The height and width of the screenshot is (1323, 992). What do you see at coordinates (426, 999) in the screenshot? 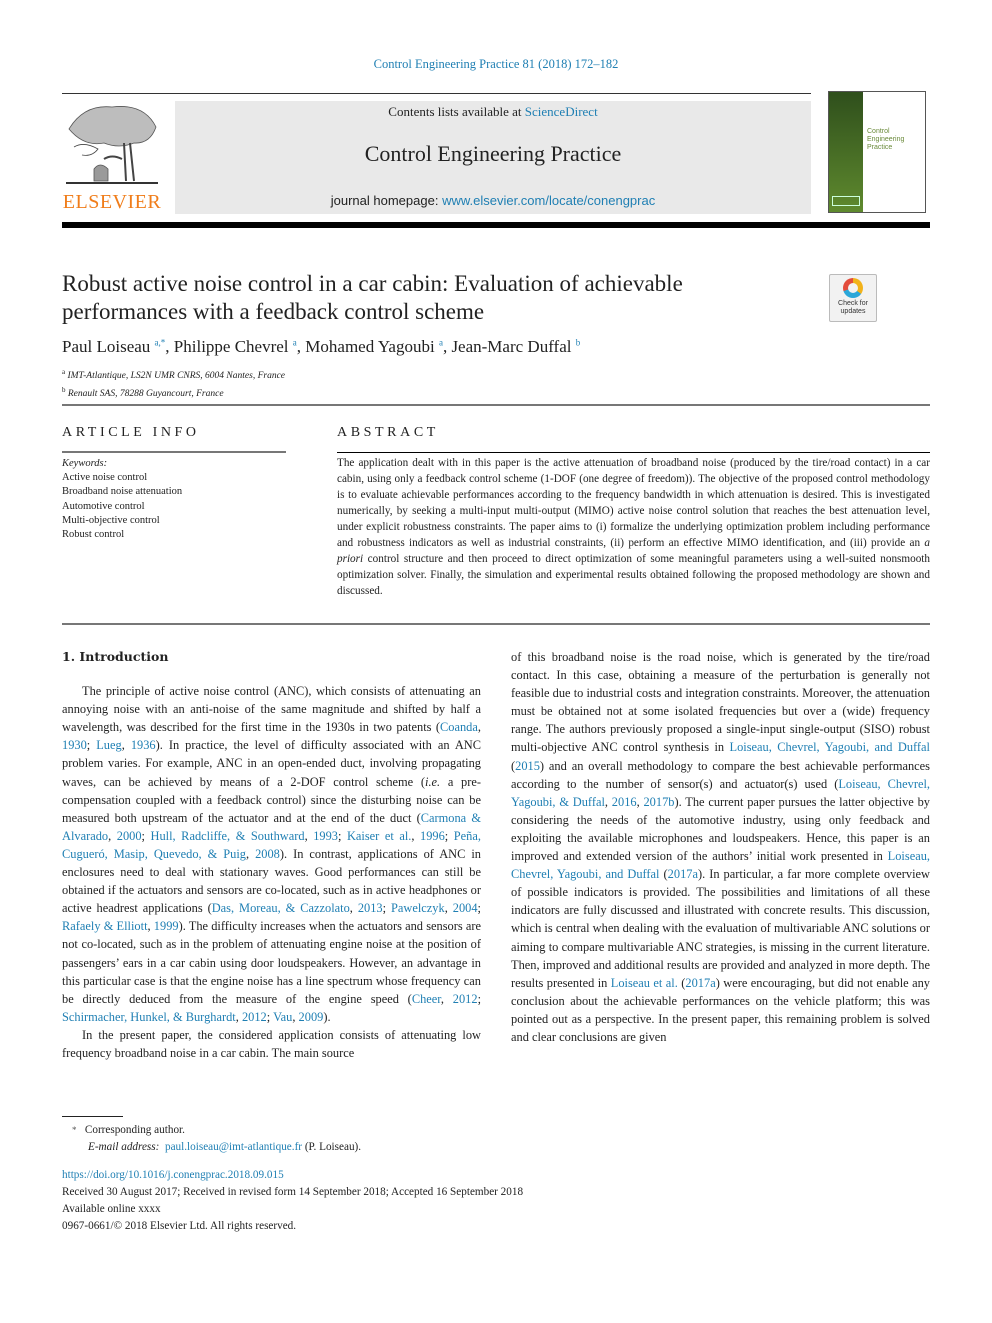
I see `citation-link: Cheer` at bounding box center [426, 999].